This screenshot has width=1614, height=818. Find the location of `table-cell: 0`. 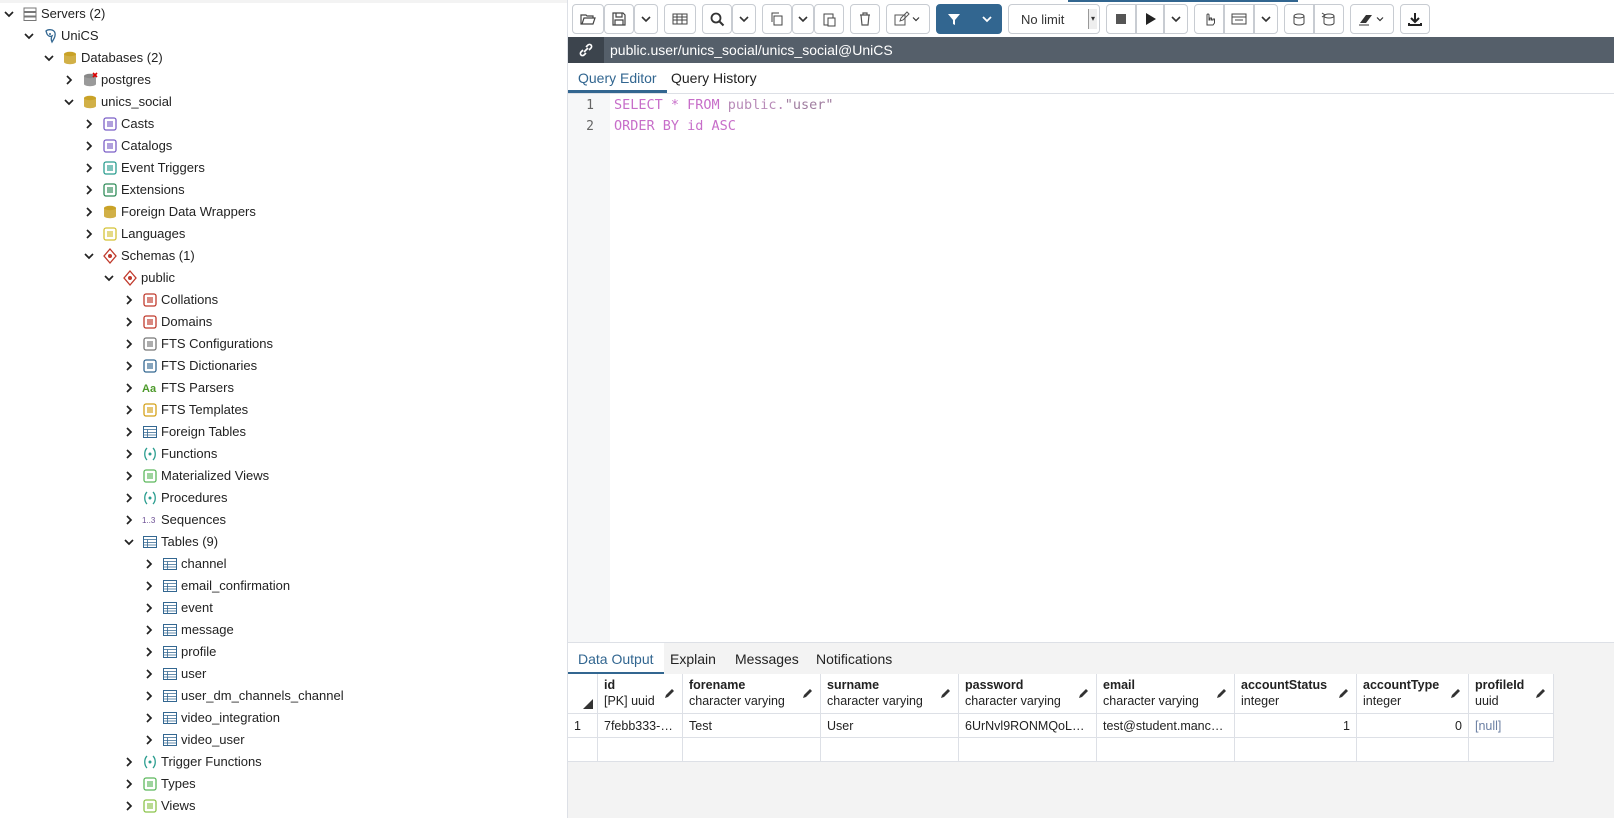

table-cell: 0 is located at coordinates (1413, 726).